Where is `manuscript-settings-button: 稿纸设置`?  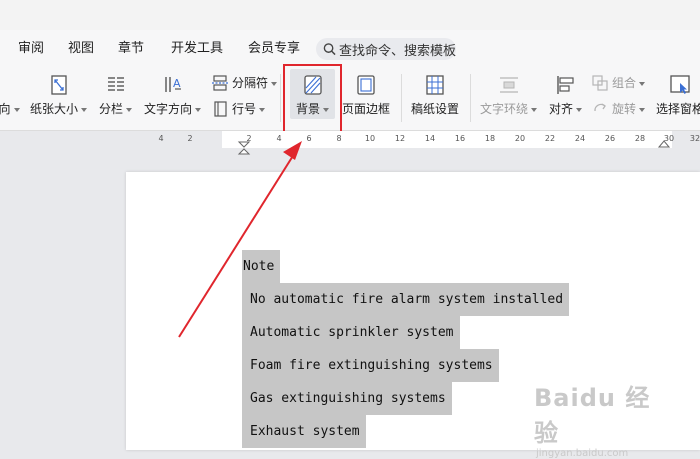 manuscript-settings-button: 稿纸设置 is located at coordinates (435, 95).